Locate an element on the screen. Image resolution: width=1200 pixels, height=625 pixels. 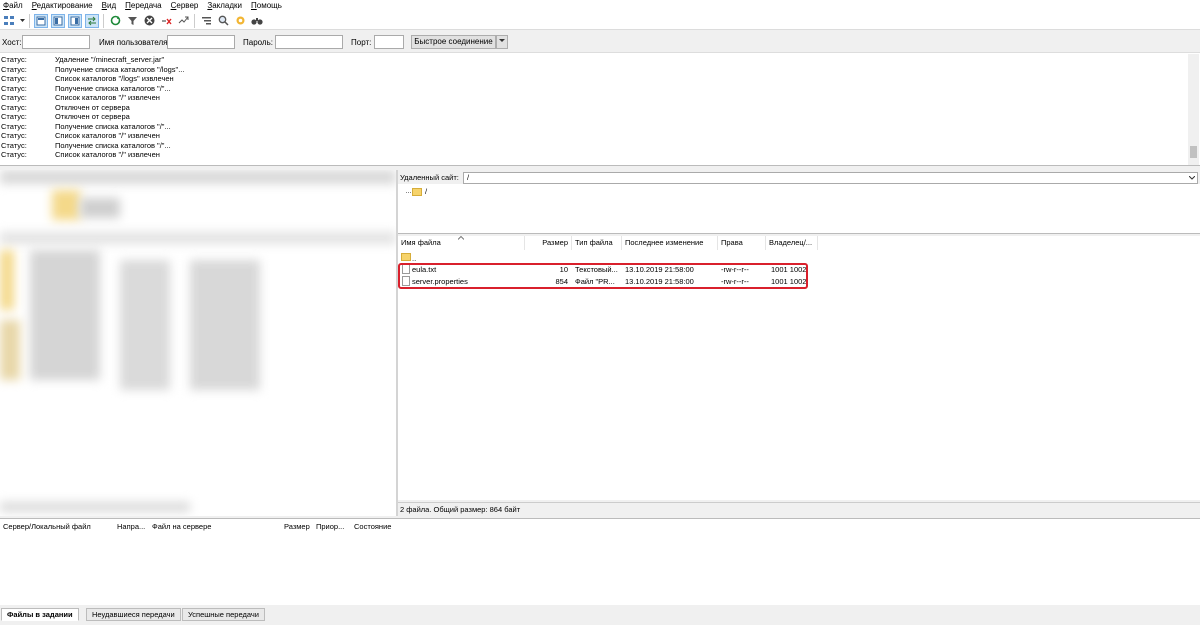
column-header-type: Тип файла is located at coordinates (597, 243).